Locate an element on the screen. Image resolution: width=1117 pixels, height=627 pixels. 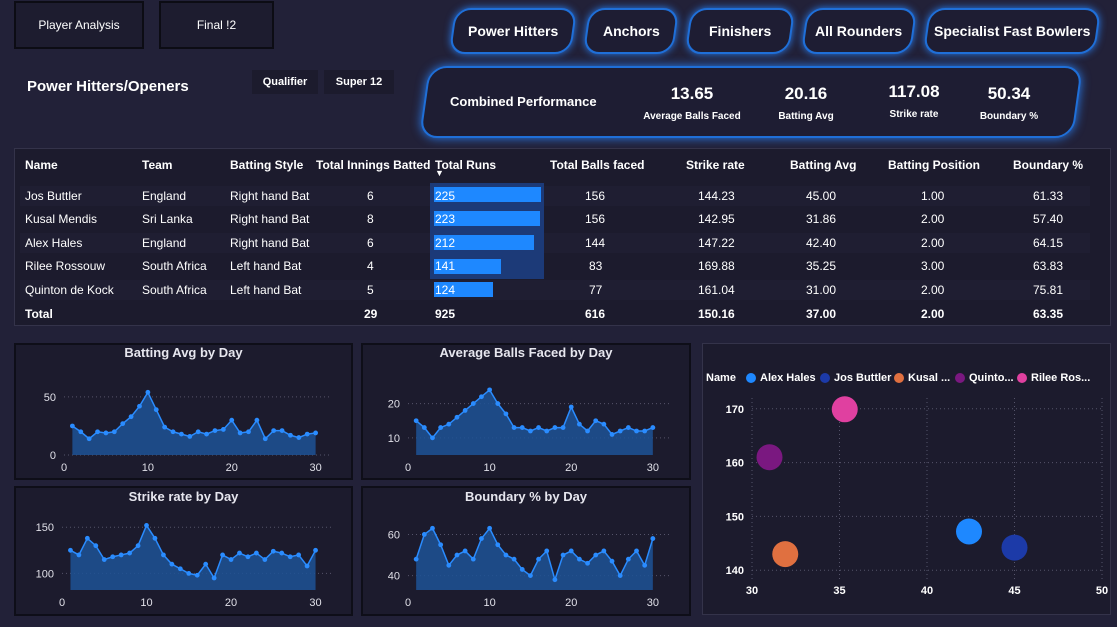
column-header-boundary: Boundary % is located at coordinates (1048, 165).